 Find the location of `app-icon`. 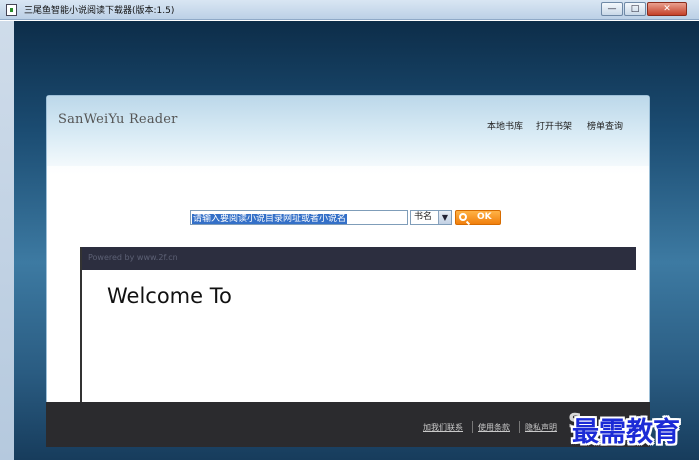

app-icon is located at coordinates (11, 10).